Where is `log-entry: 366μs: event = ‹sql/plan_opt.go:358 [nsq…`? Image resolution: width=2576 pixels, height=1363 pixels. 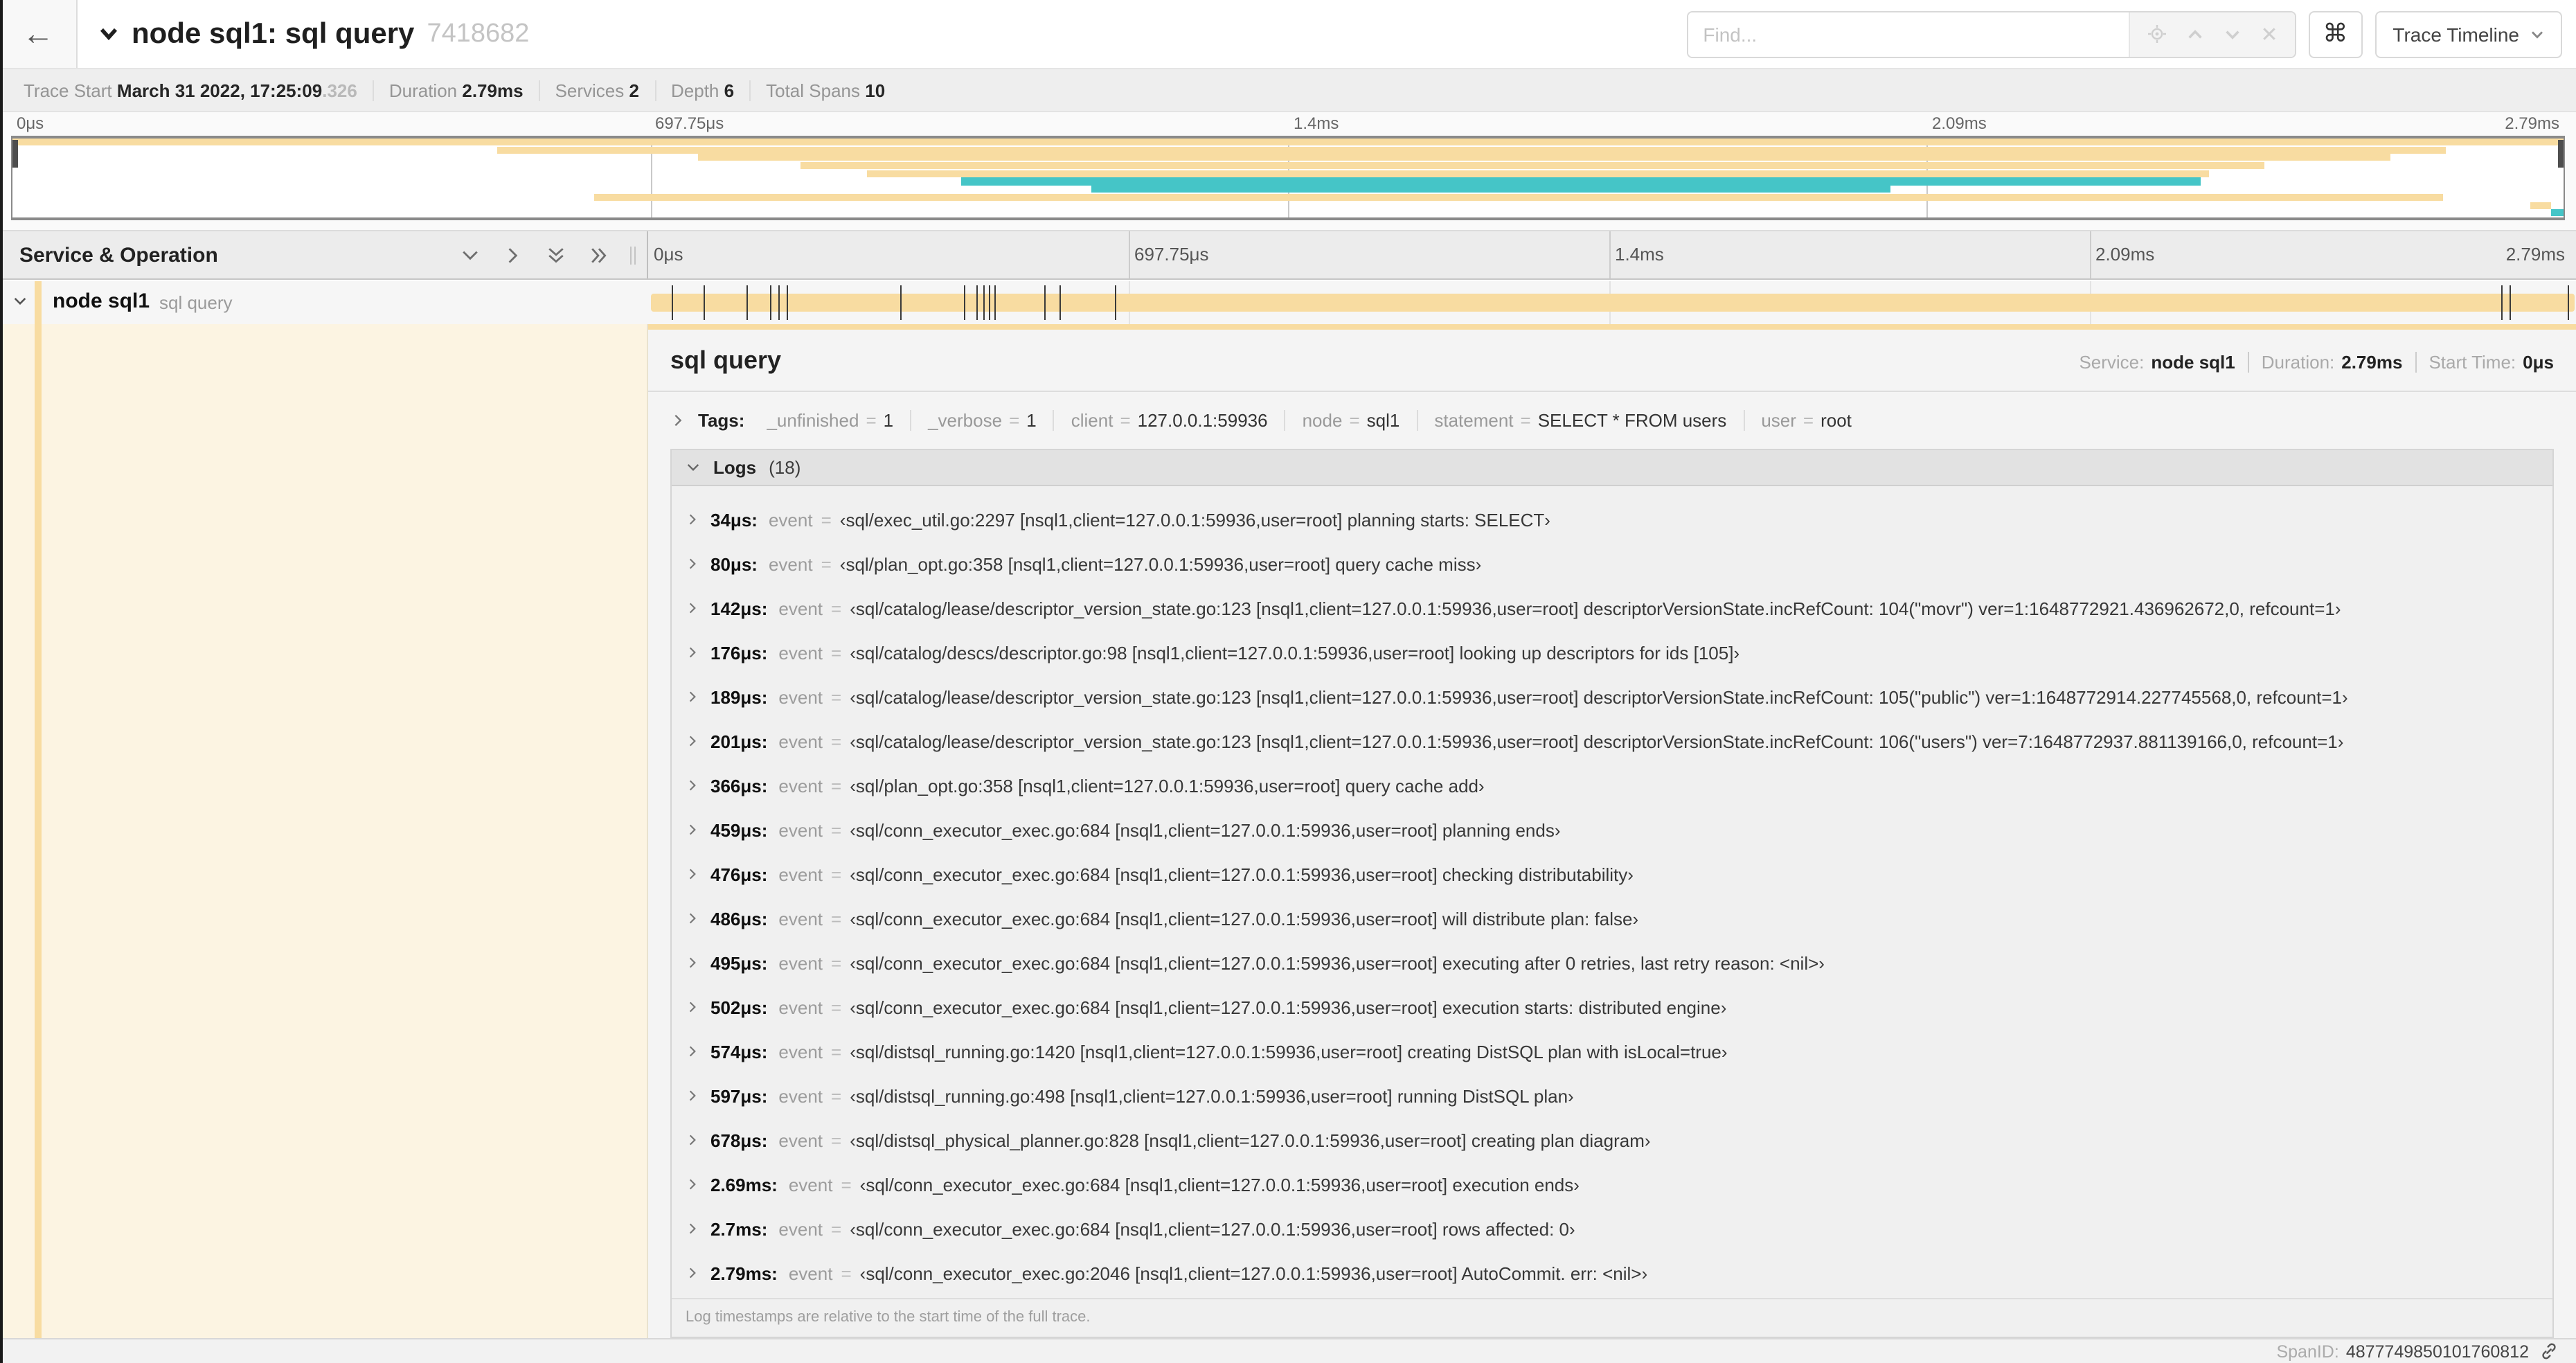
log-entry: 366μs: event = ‹sql/plan_opt.go:358 [nsq… is located at coordinates (1612, 786).